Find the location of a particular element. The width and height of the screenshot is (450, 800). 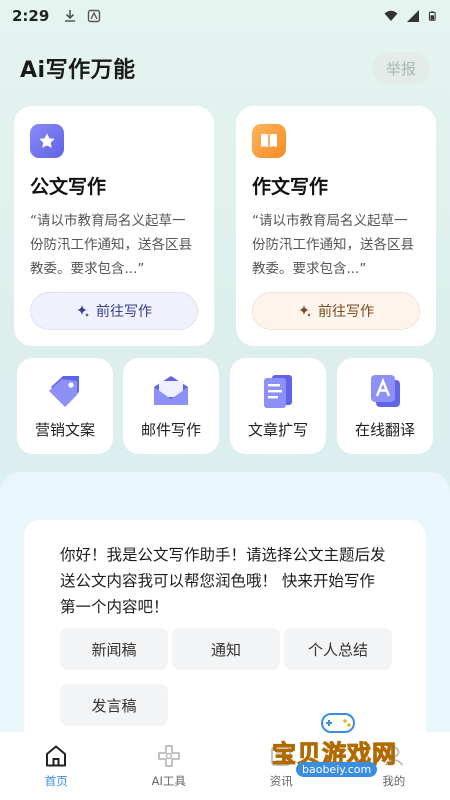

tool-marketing-copy: 营销文案 is located at coordinates (65, 406).